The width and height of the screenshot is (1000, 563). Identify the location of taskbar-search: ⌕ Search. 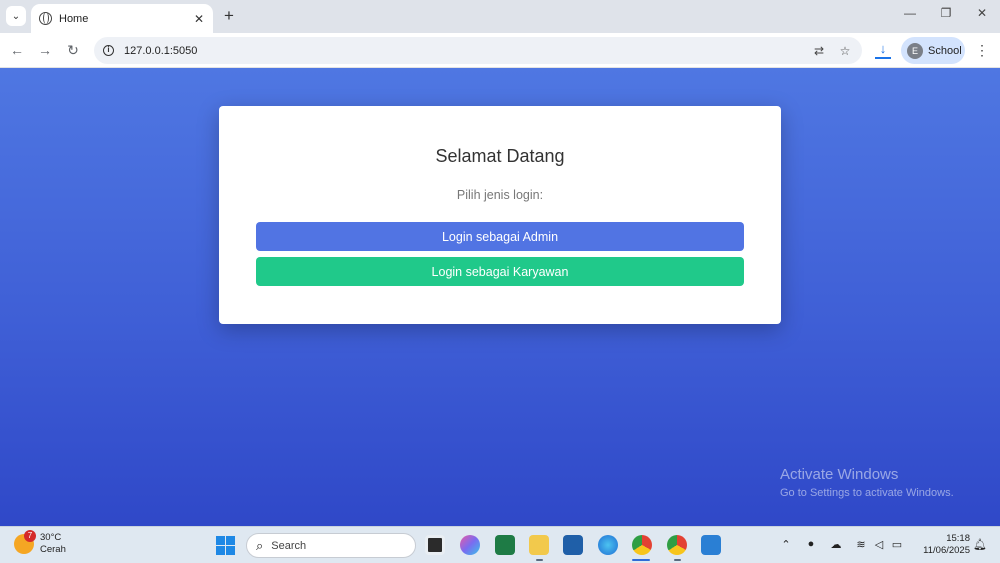
(331, 545).